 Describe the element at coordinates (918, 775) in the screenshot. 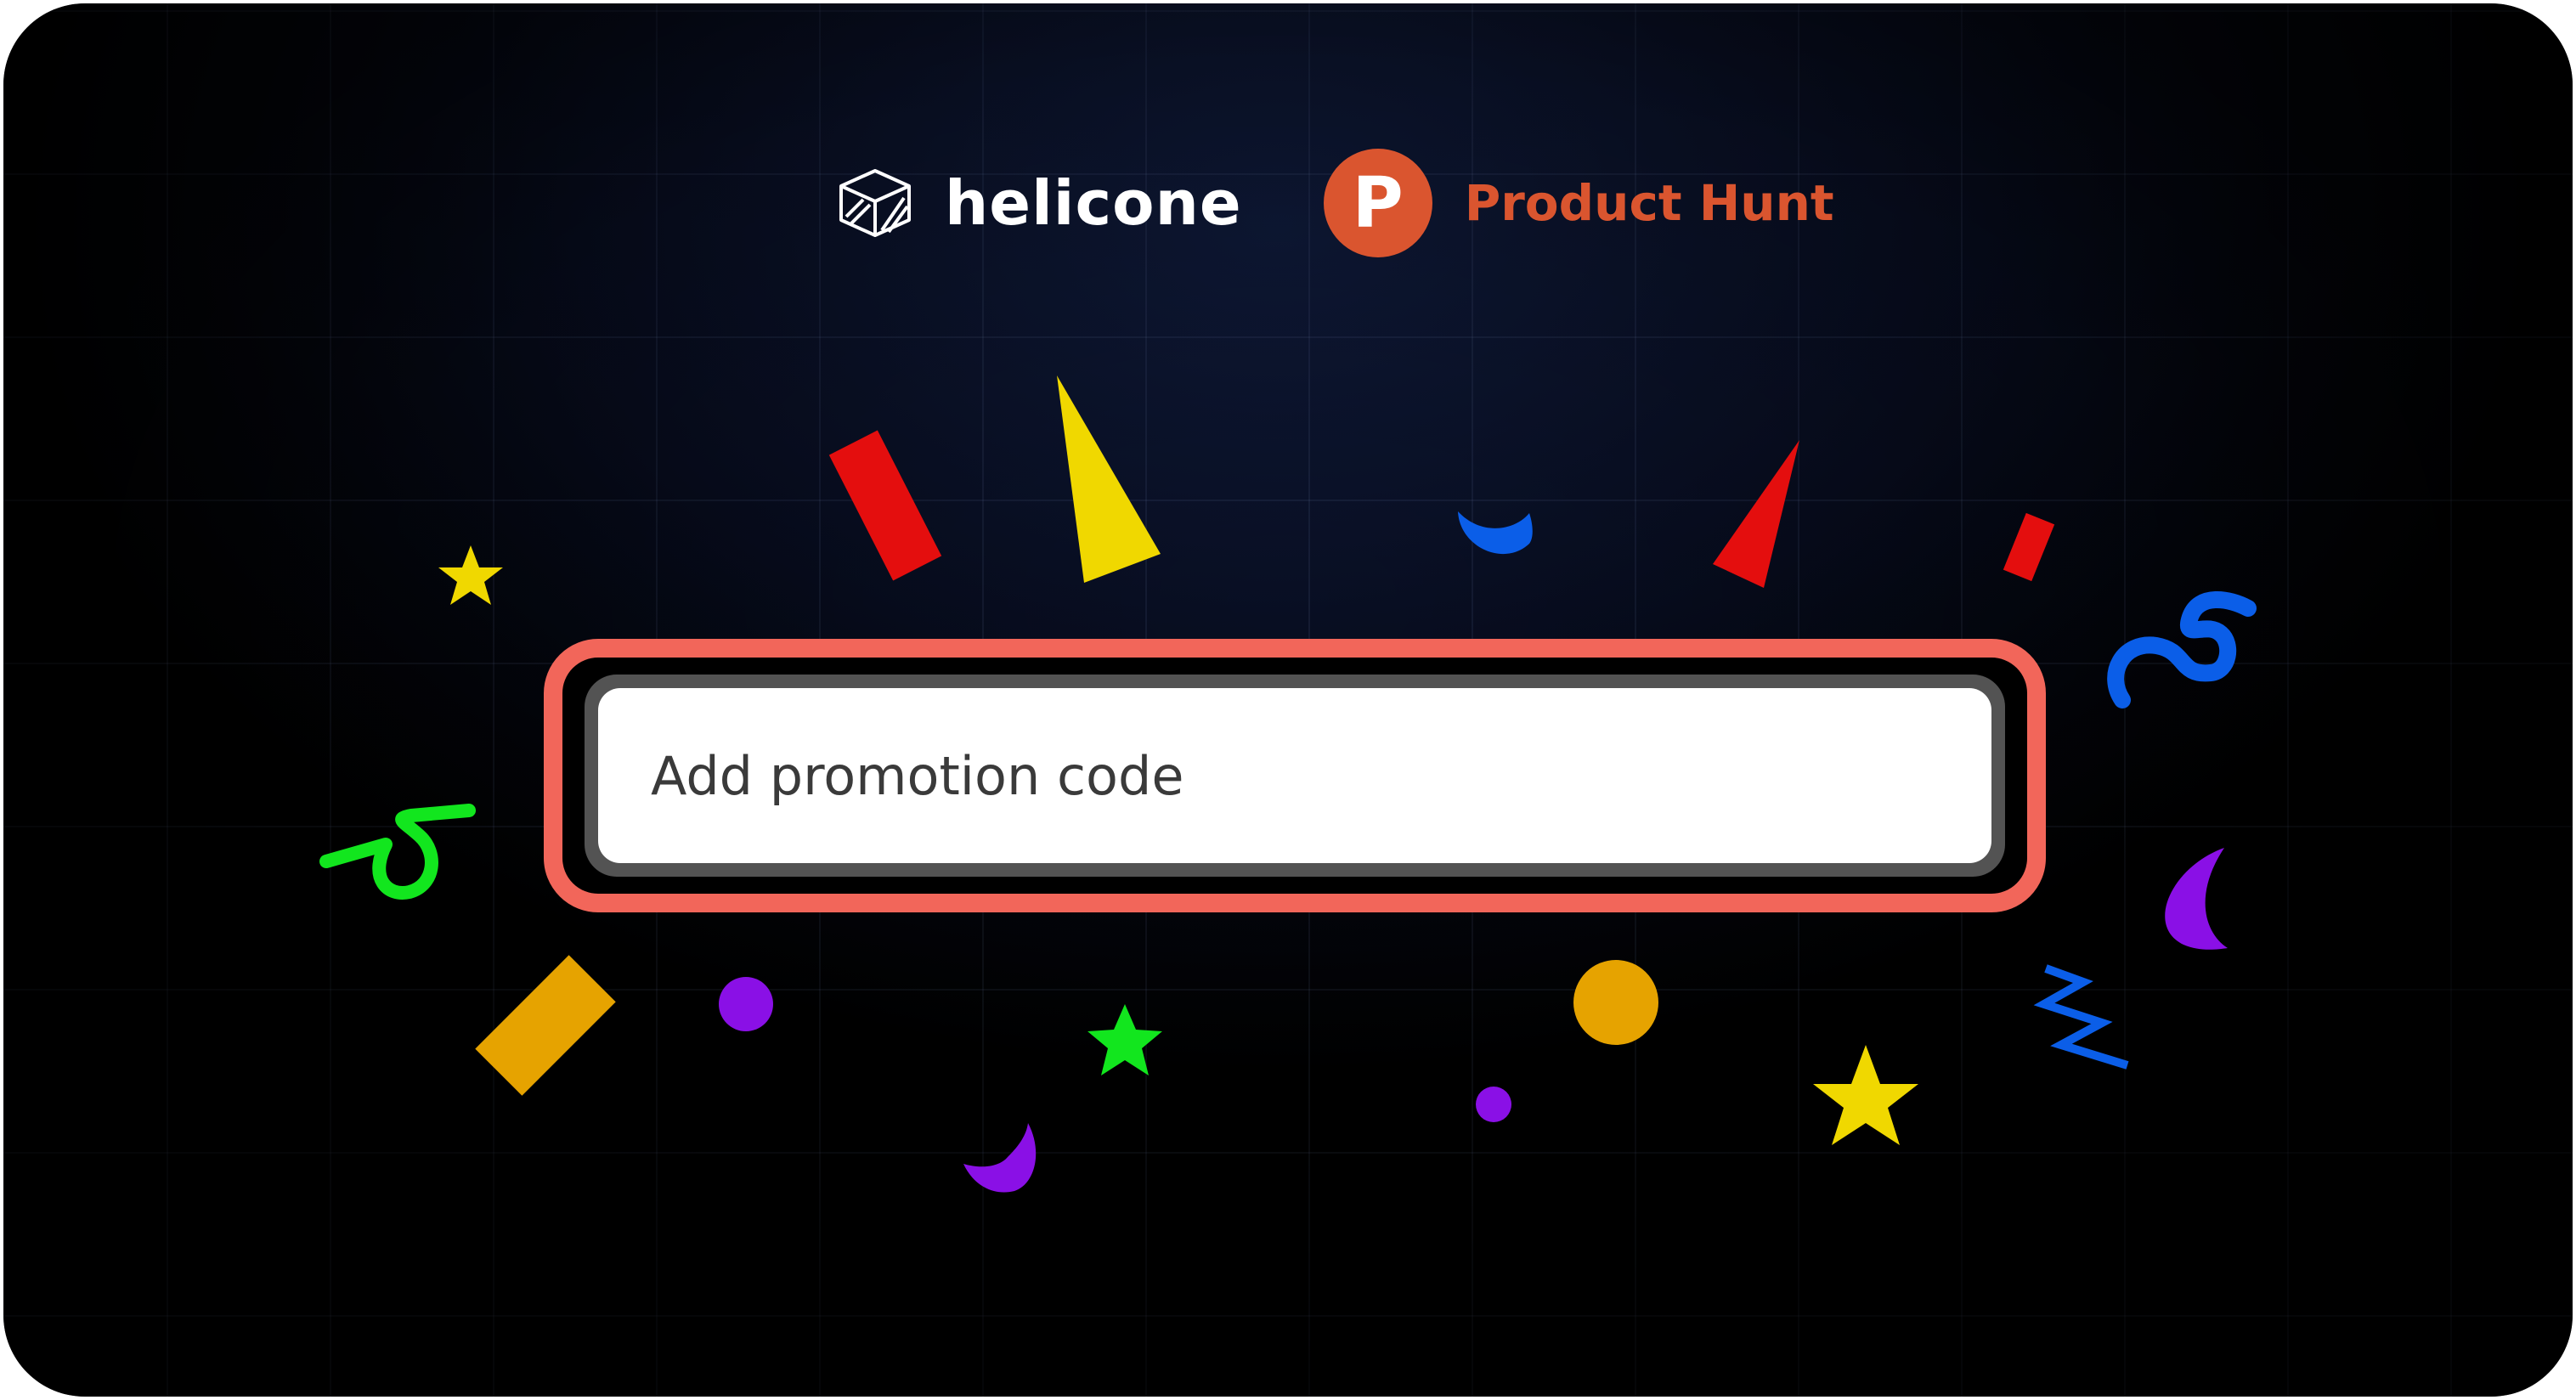

I see `promo-code-placeholder: Add promotion code` at that location.